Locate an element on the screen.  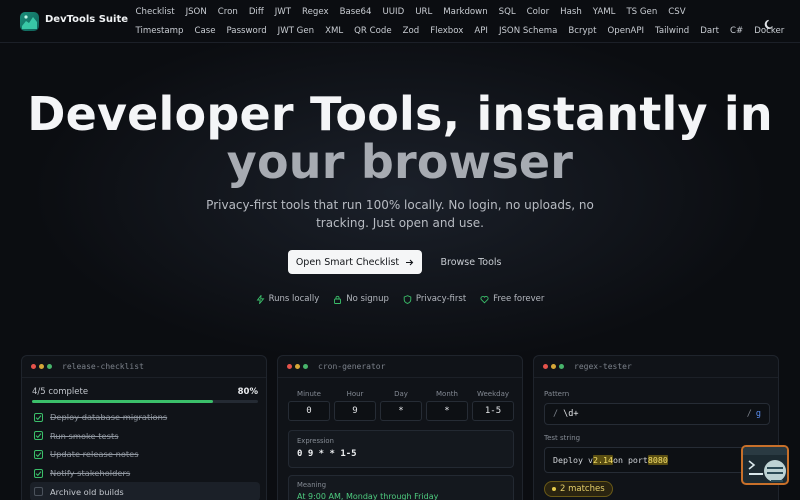
match-highlight: 8080 is located at coordinates (657, 460).